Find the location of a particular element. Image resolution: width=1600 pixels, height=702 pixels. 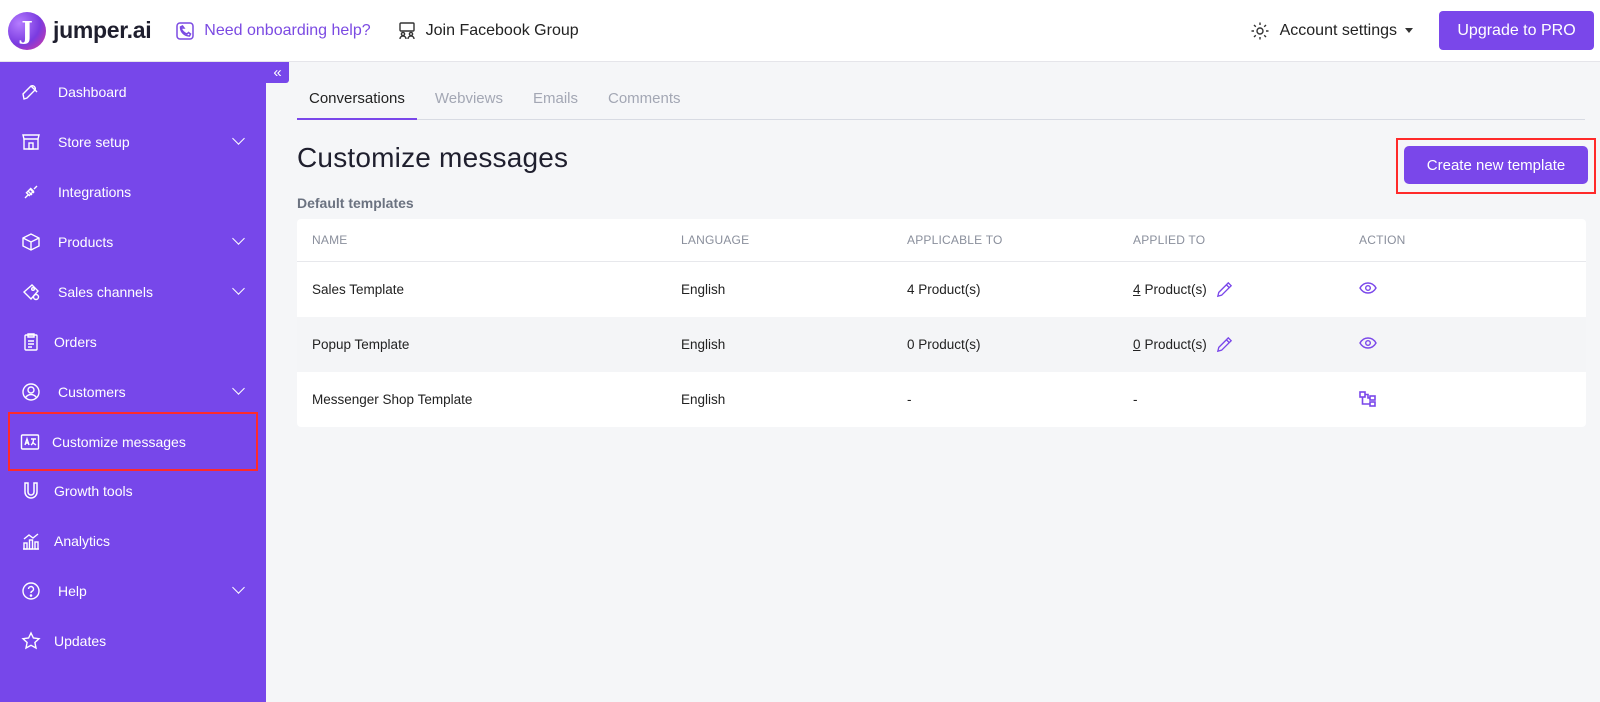

template-applied-to: - is located at coordinates (1135, 399).